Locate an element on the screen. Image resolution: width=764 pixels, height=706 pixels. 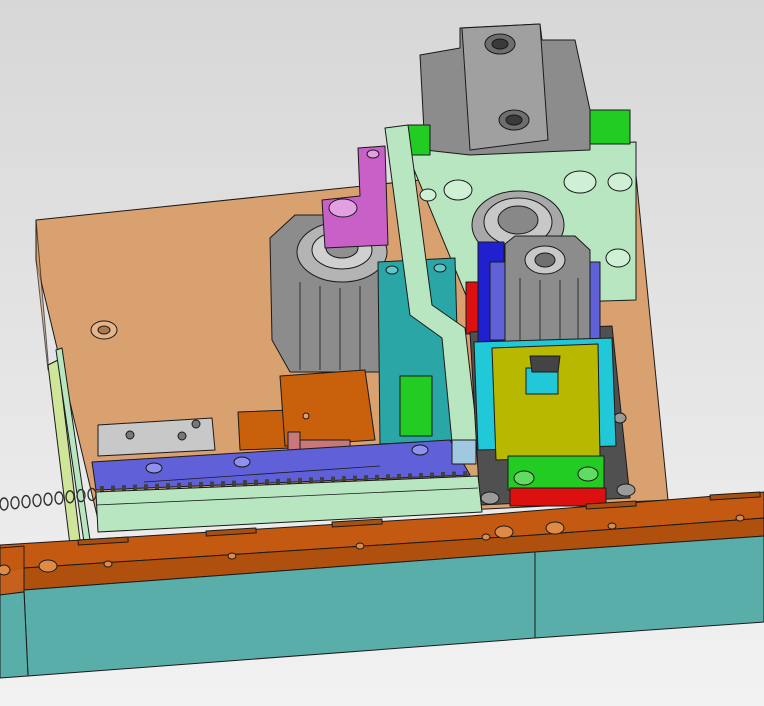
plate-hole is located at coordinates (104, 330).